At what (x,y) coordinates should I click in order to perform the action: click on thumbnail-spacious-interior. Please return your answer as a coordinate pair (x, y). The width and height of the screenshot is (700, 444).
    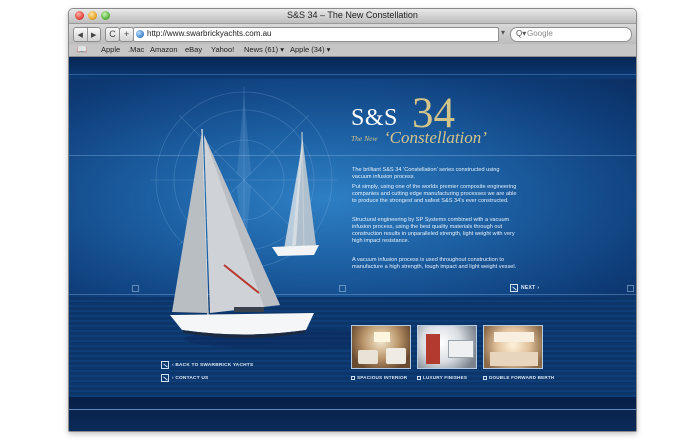
    Looking at the image, I should click on (381, 347).